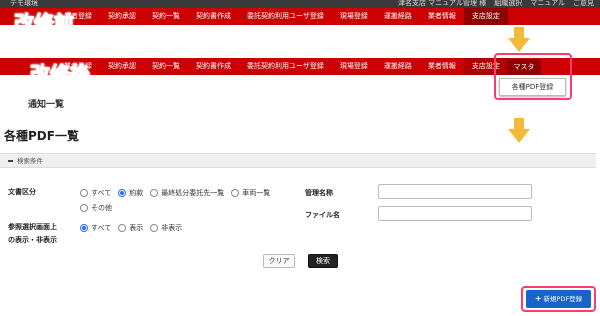  Describe the element at coordinates (10, 161) in the screenshot. I see `collapse-icon` at that location.